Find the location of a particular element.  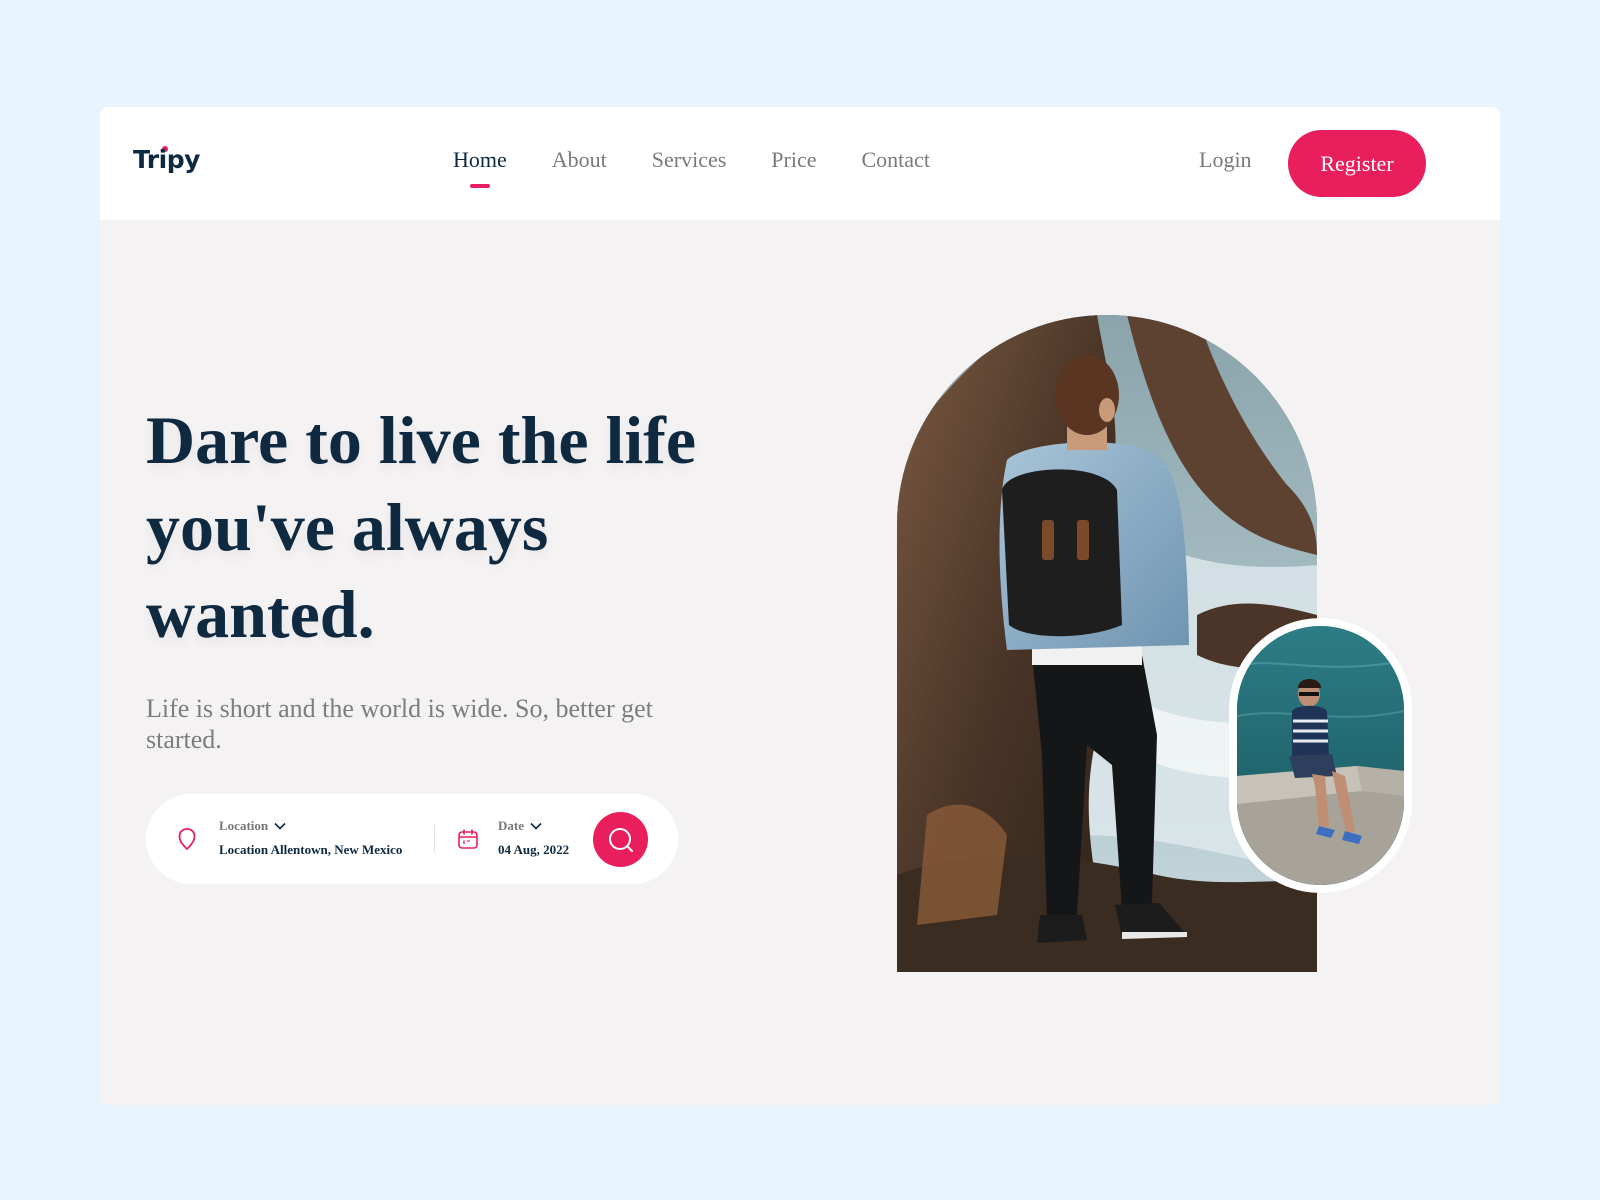

nav-links: Home About Services Price Contact is located at coordinates (691, 167).